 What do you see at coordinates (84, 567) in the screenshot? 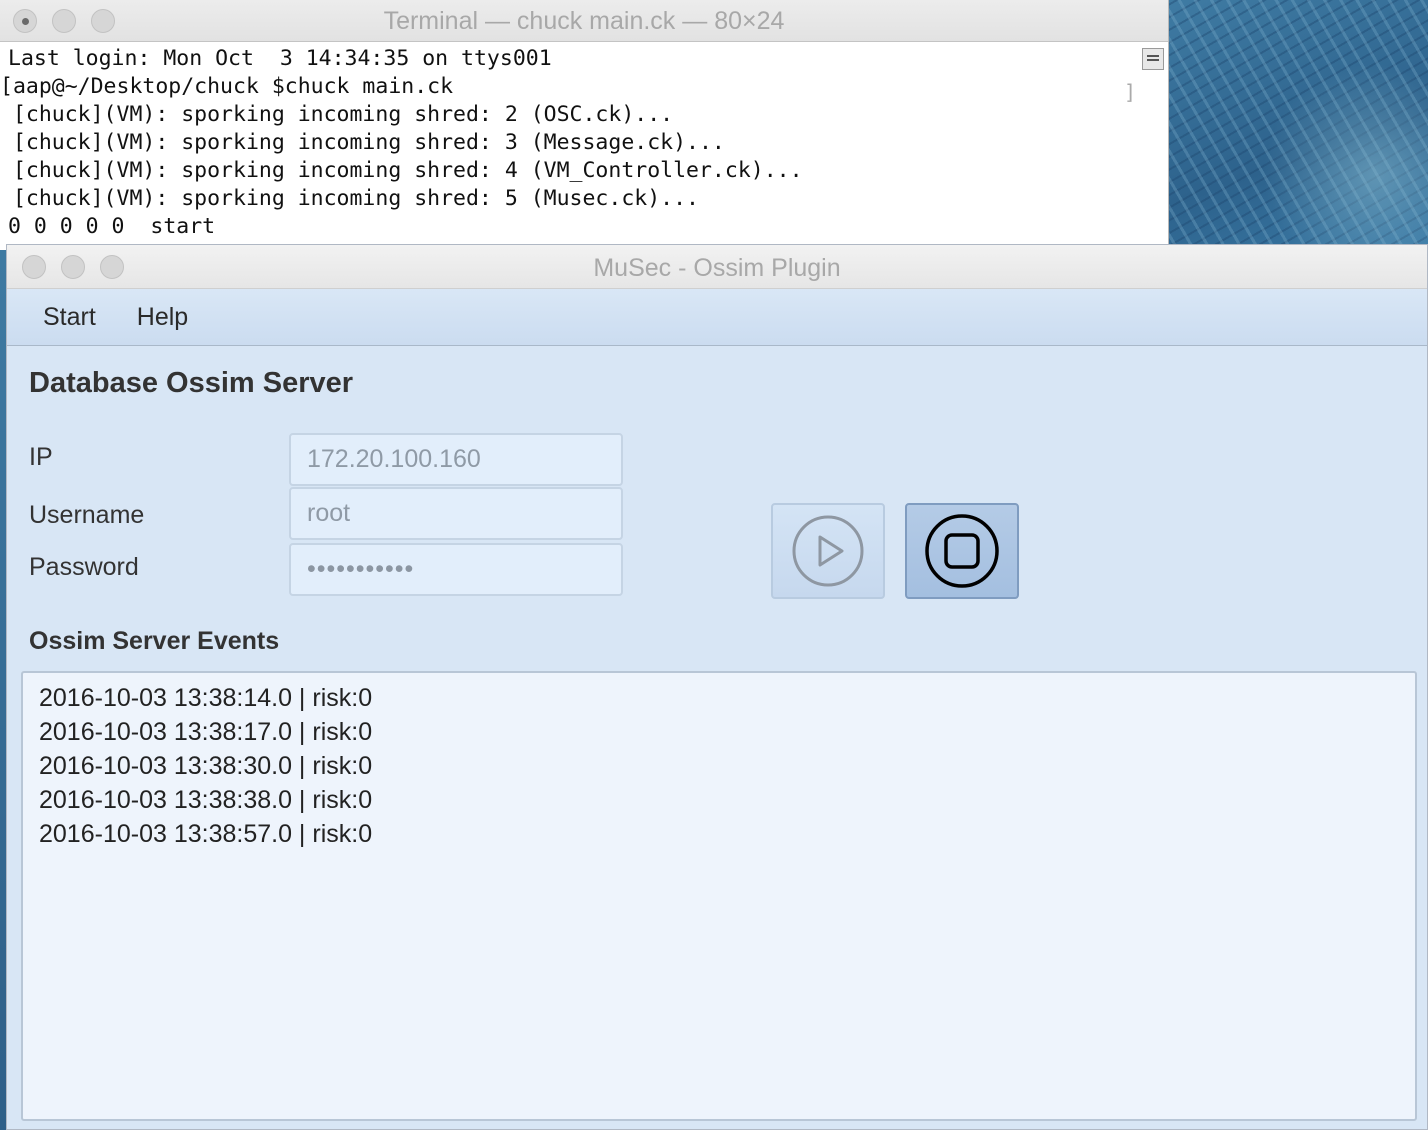
I see `password-label: Password` at bounding box center [84, 567].